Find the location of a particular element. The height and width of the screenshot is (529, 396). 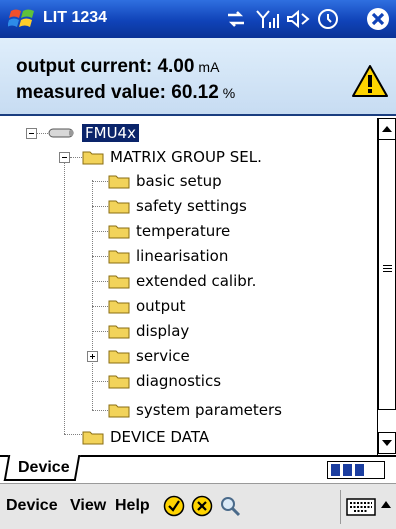

tree-item: system parameters is located at coordinates (195, 410).